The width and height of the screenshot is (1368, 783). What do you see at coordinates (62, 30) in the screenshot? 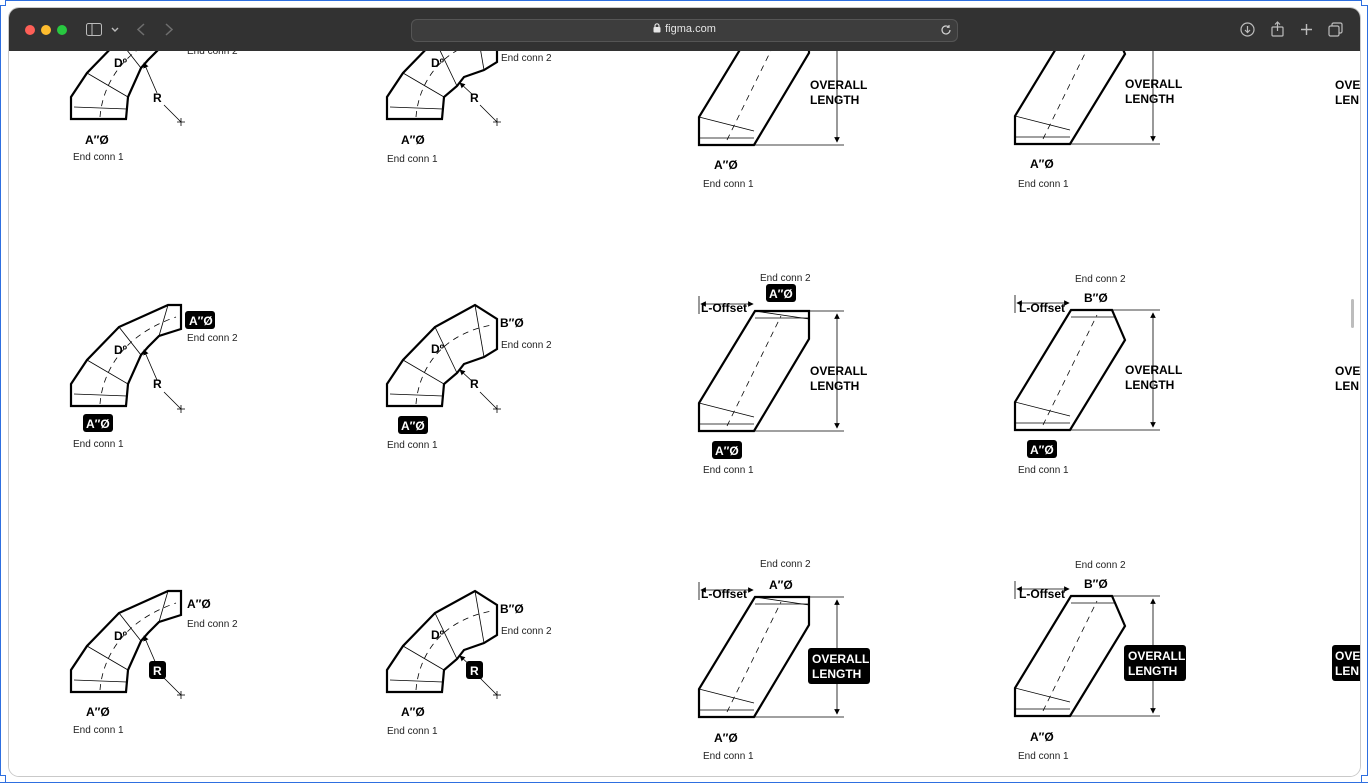
I see `zoom-window-button` at bounding box center [62, 30].